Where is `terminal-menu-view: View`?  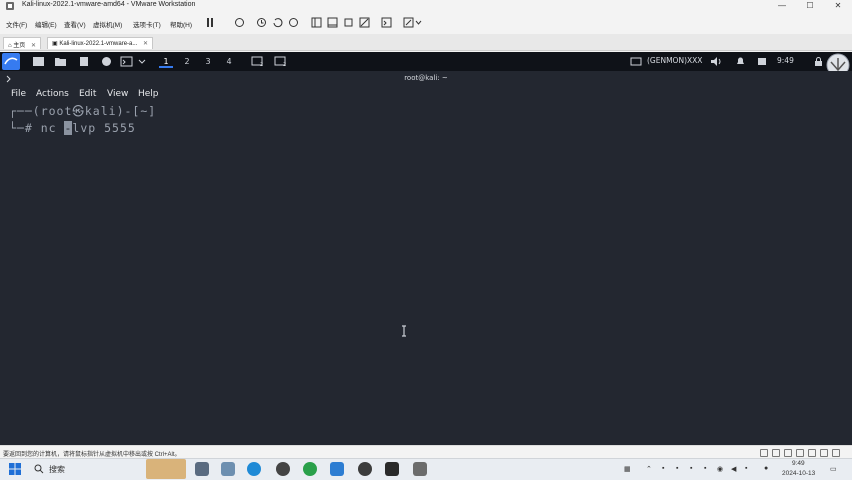
terminal-menu-view: View is located at coordinates (117, 94).